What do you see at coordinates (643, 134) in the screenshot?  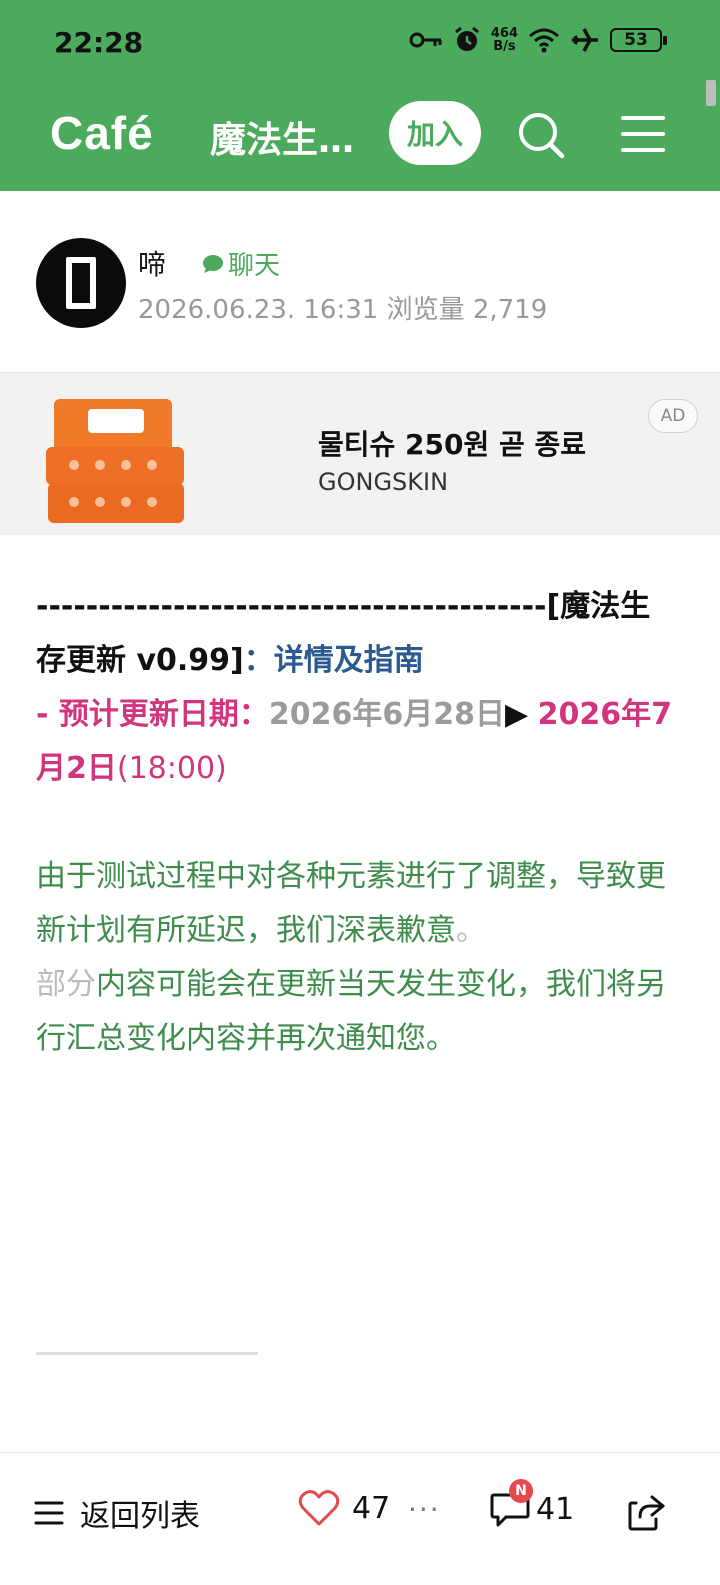 I see `menu-icon` at bounding box center [643, 134].